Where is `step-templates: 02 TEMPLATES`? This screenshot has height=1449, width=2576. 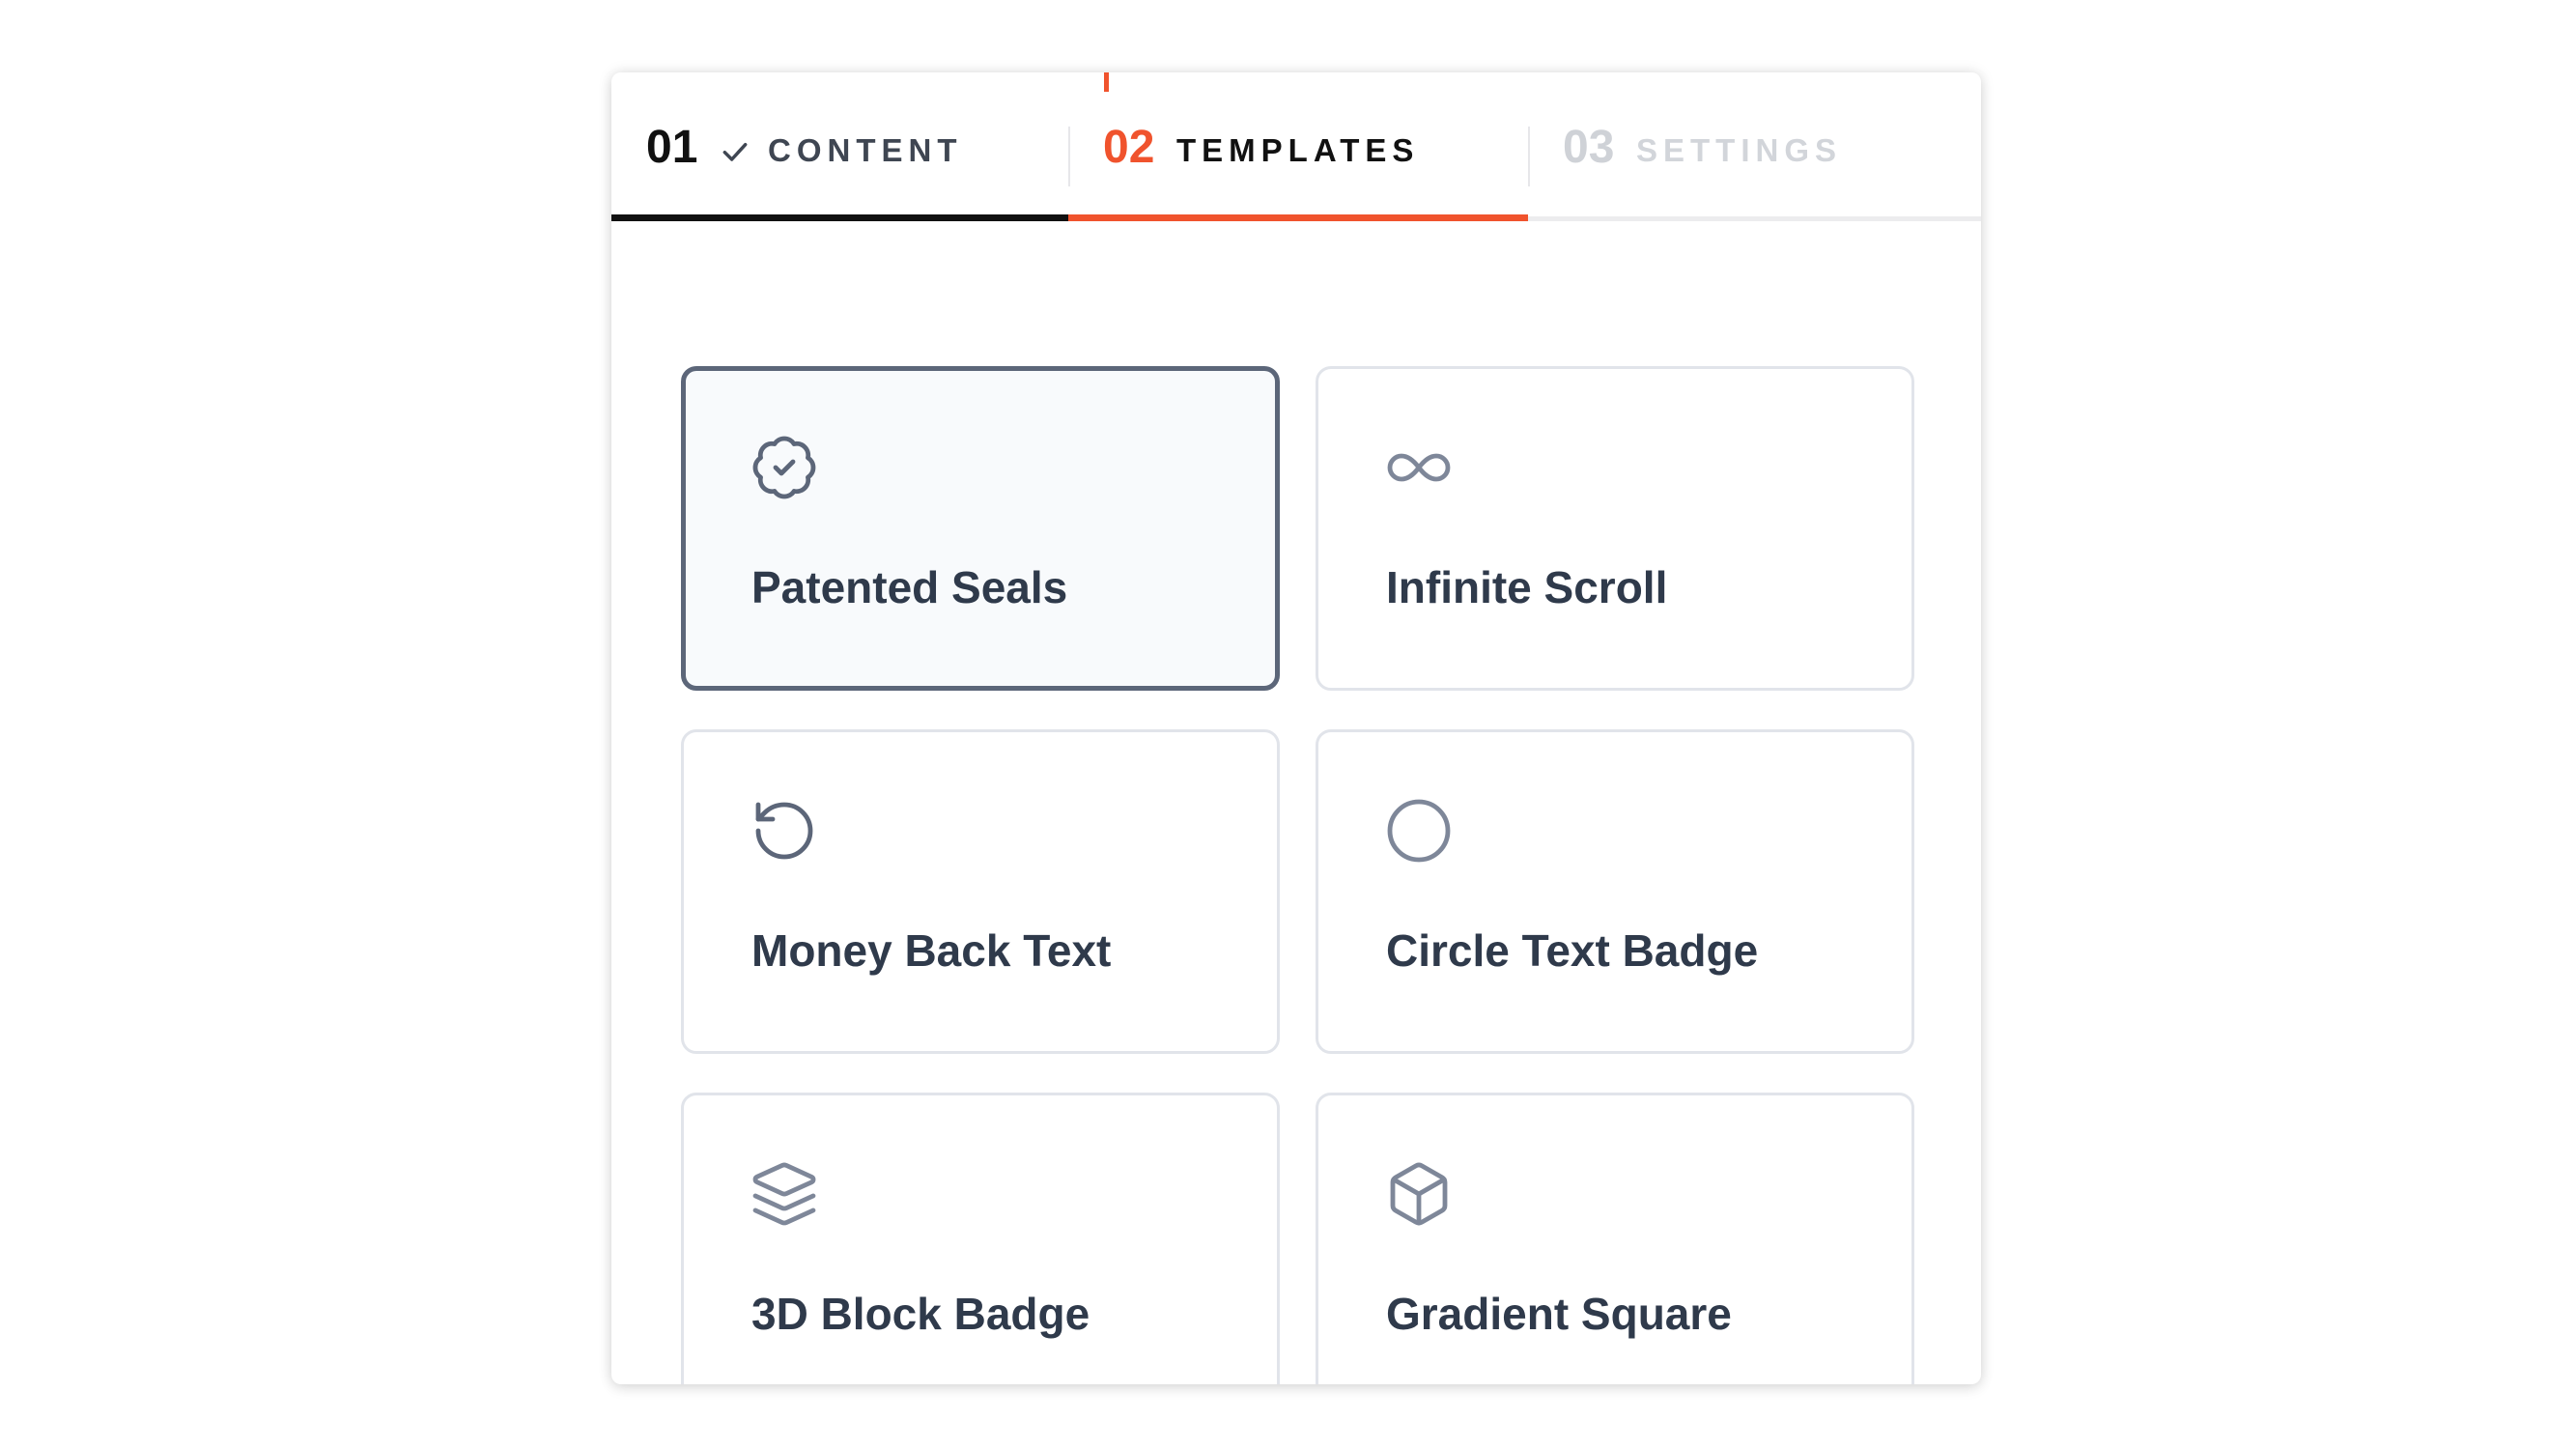 step-templates: 02 TEMPLATES is located at coordinates (1298, 146).